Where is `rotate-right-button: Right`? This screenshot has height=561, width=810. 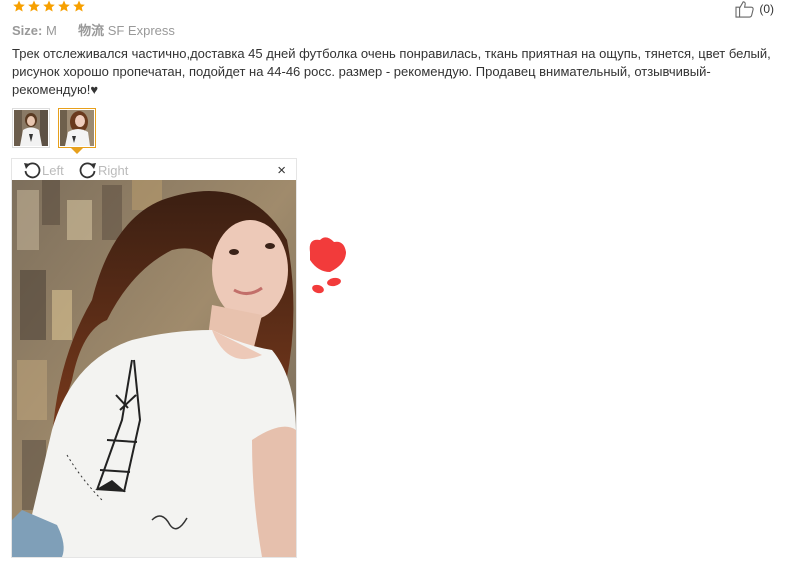
rotate-right-button: Right is located at coordinates (103, 170).